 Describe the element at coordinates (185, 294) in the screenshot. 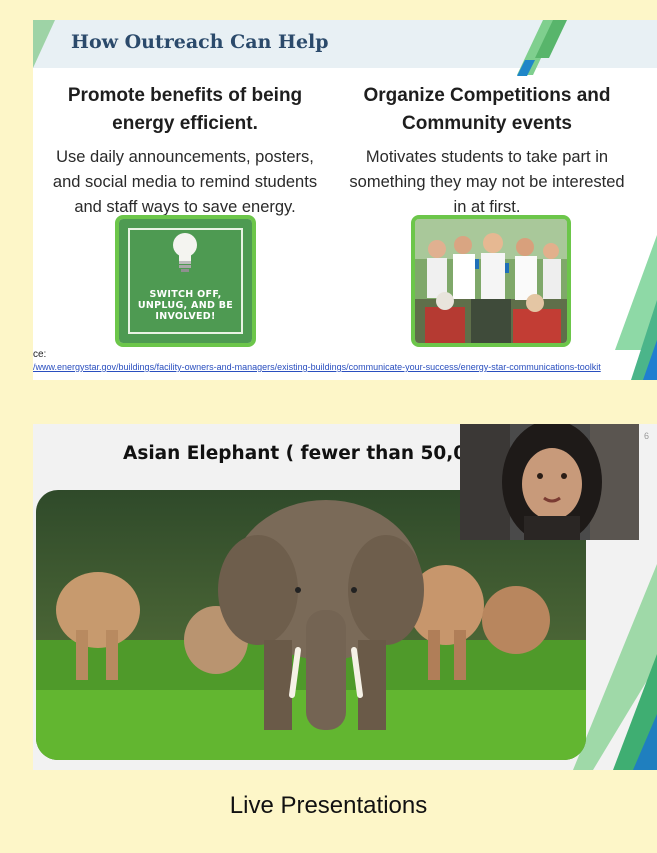

I see `poster-line1: SWITCH OFF,` at that location.